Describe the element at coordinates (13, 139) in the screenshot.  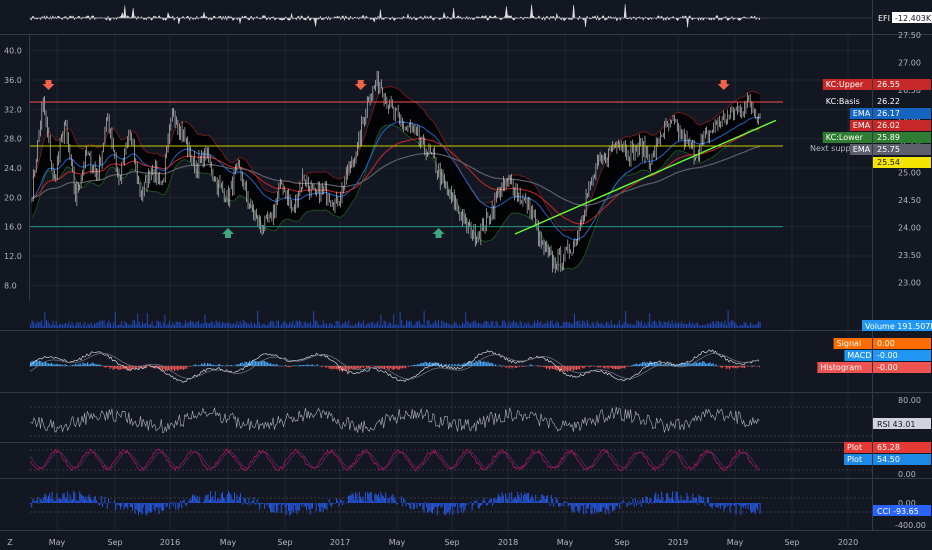
I see `left-axis-tick-label: 28.0` at that location.